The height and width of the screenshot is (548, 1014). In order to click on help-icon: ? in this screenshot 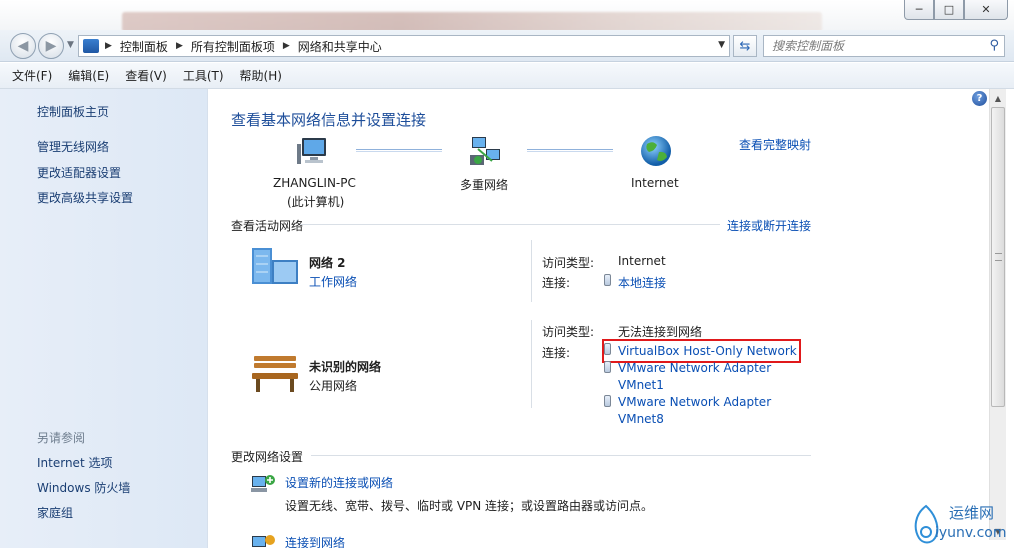, I will do `click(979, 98)`.